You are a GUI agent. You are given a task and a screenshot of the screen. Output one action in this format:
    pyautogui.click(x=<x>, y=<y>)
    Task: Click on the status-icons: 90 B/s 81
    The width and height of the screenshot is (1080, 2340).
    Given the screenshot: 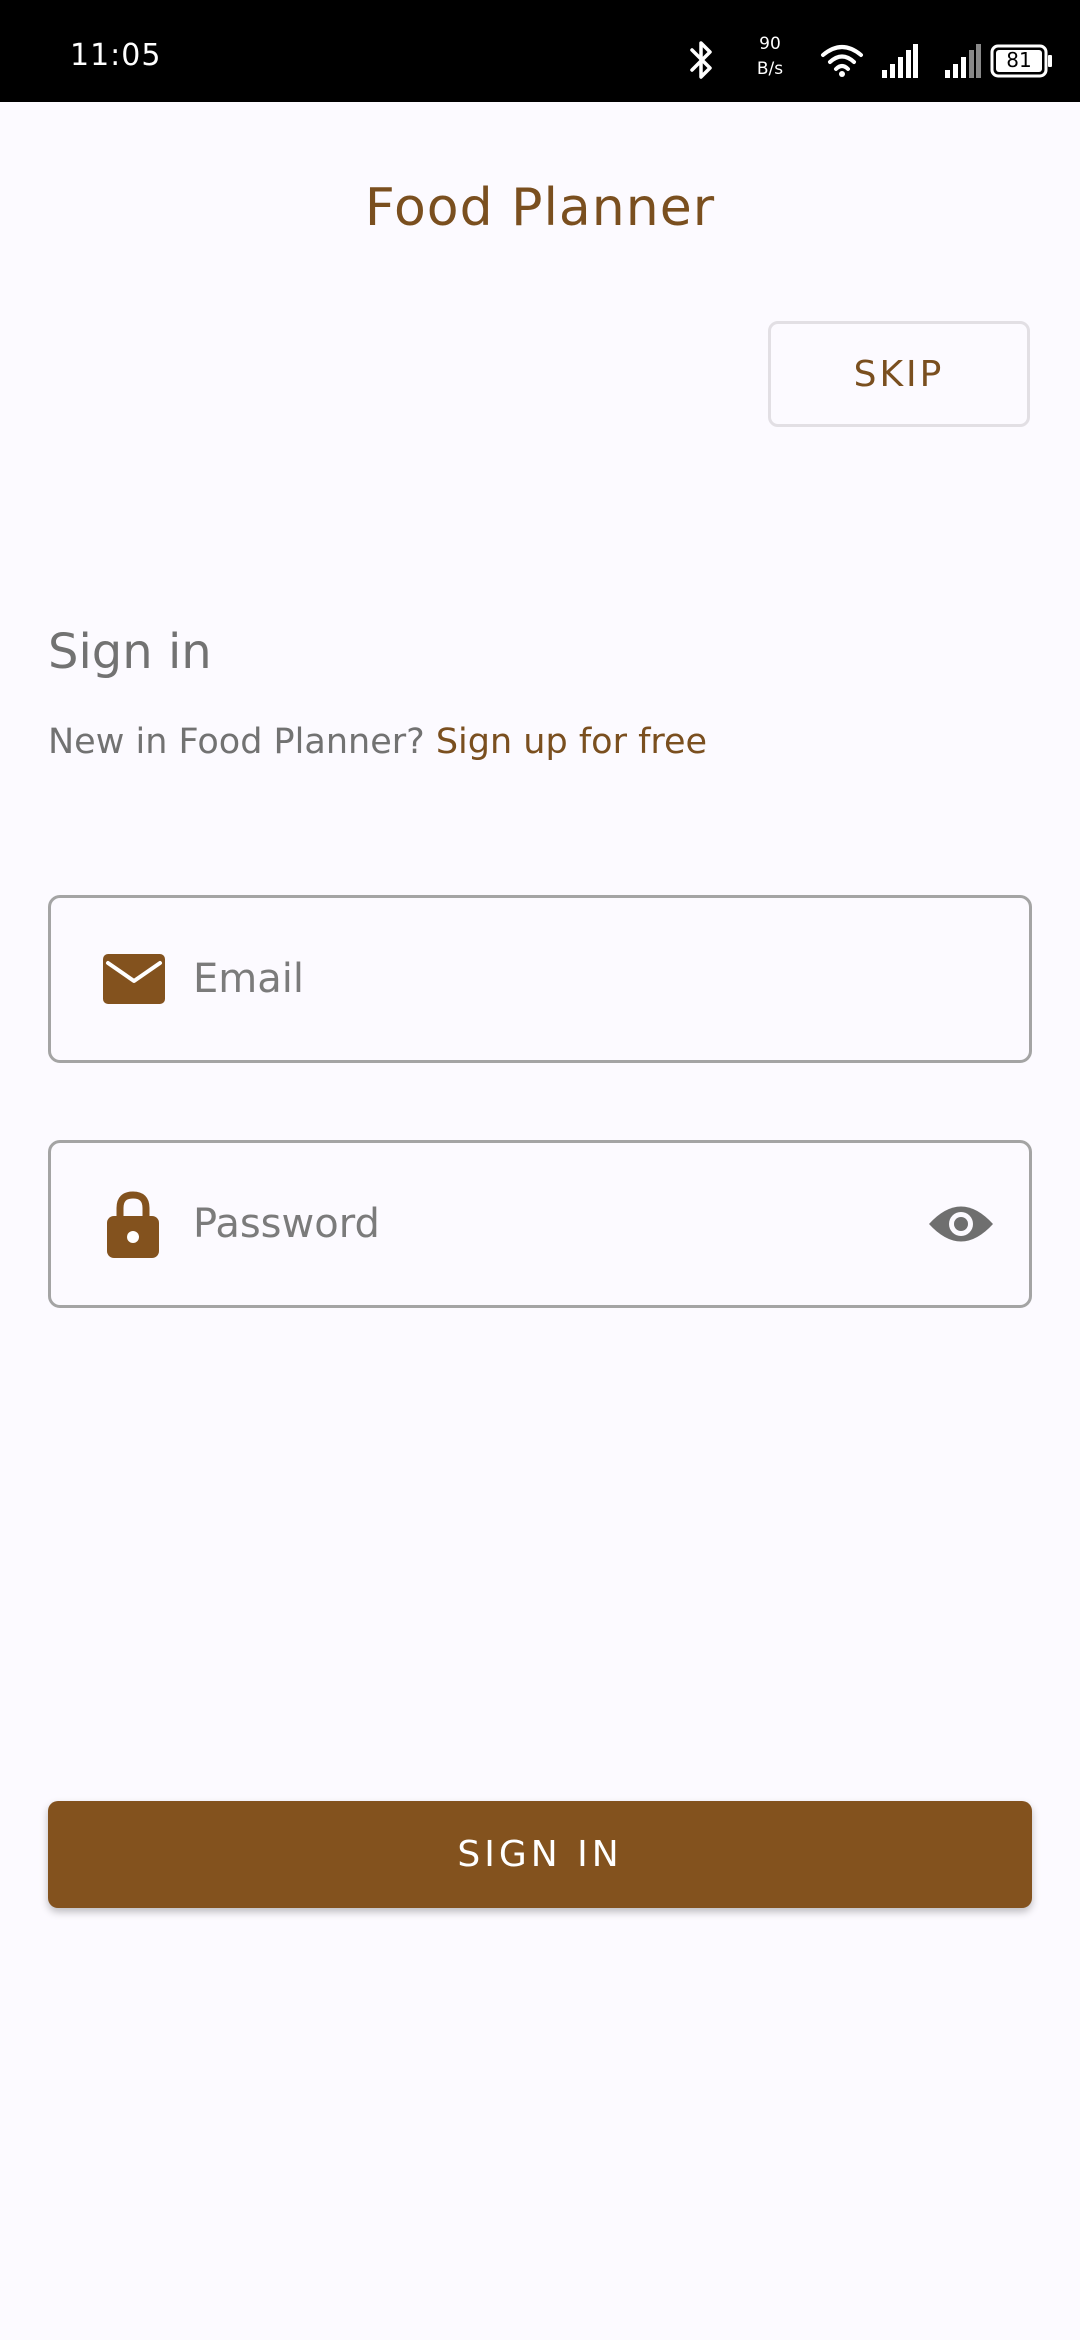 What is the action you would take?
    pyautogui.click(x=870, y=51)
    